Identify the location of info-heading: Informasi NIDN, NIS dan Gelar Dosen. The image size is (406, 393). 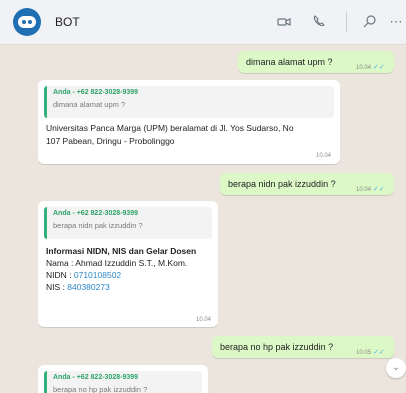
(121, 251).